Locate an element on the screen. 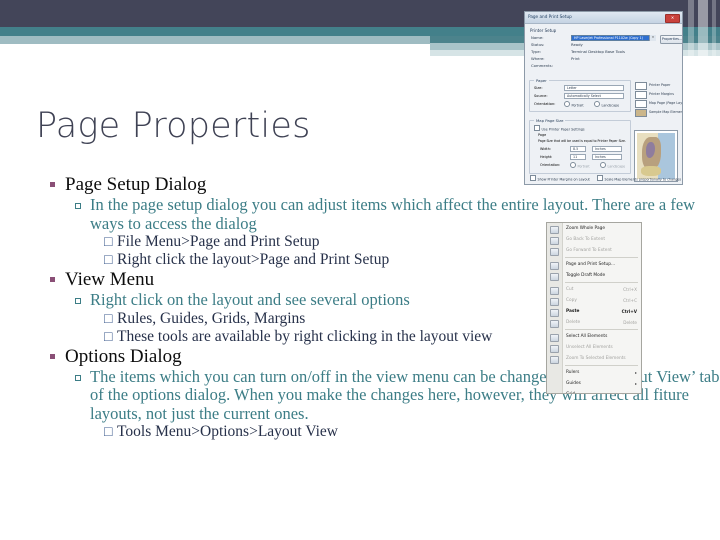 The width and height of the screenshot is (720, 540). back-extent-icon is located at coordinates (554, 240).